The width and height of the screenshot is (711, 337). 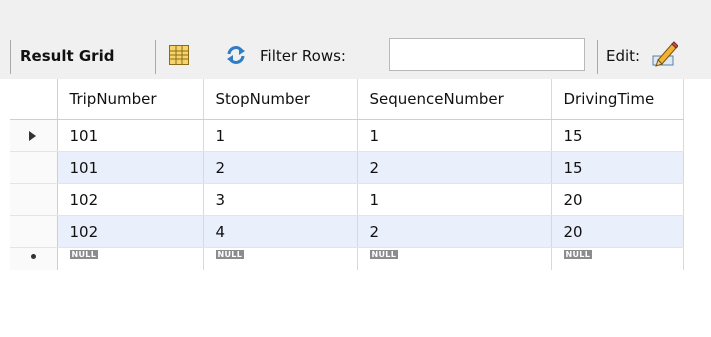 What do you see at coordinates (179, 57) in the screenshot?
I see `form-grid-icon` at bounding box center [179, 57].